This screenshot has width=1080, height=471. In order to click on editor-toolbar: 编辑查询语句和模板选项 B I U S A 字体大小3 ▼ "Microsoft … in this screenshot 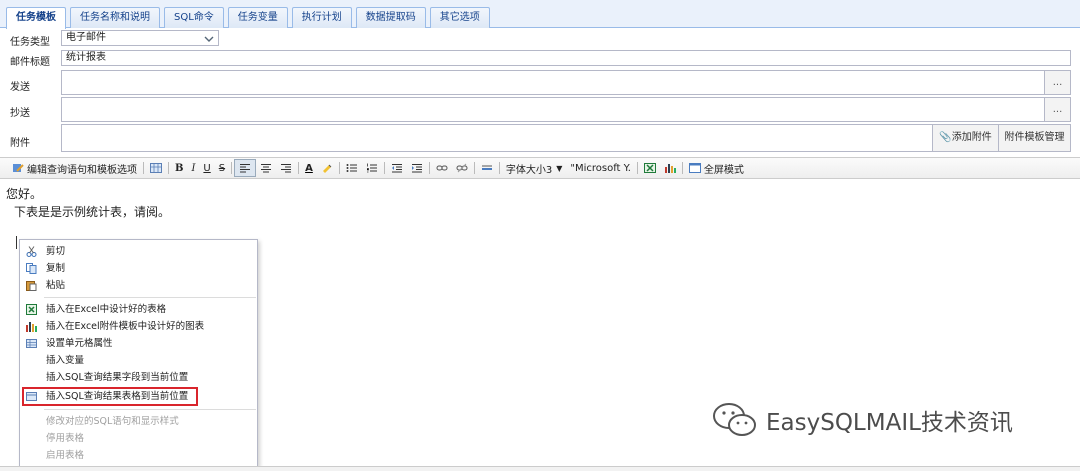, I will do `click(540, 168)`.